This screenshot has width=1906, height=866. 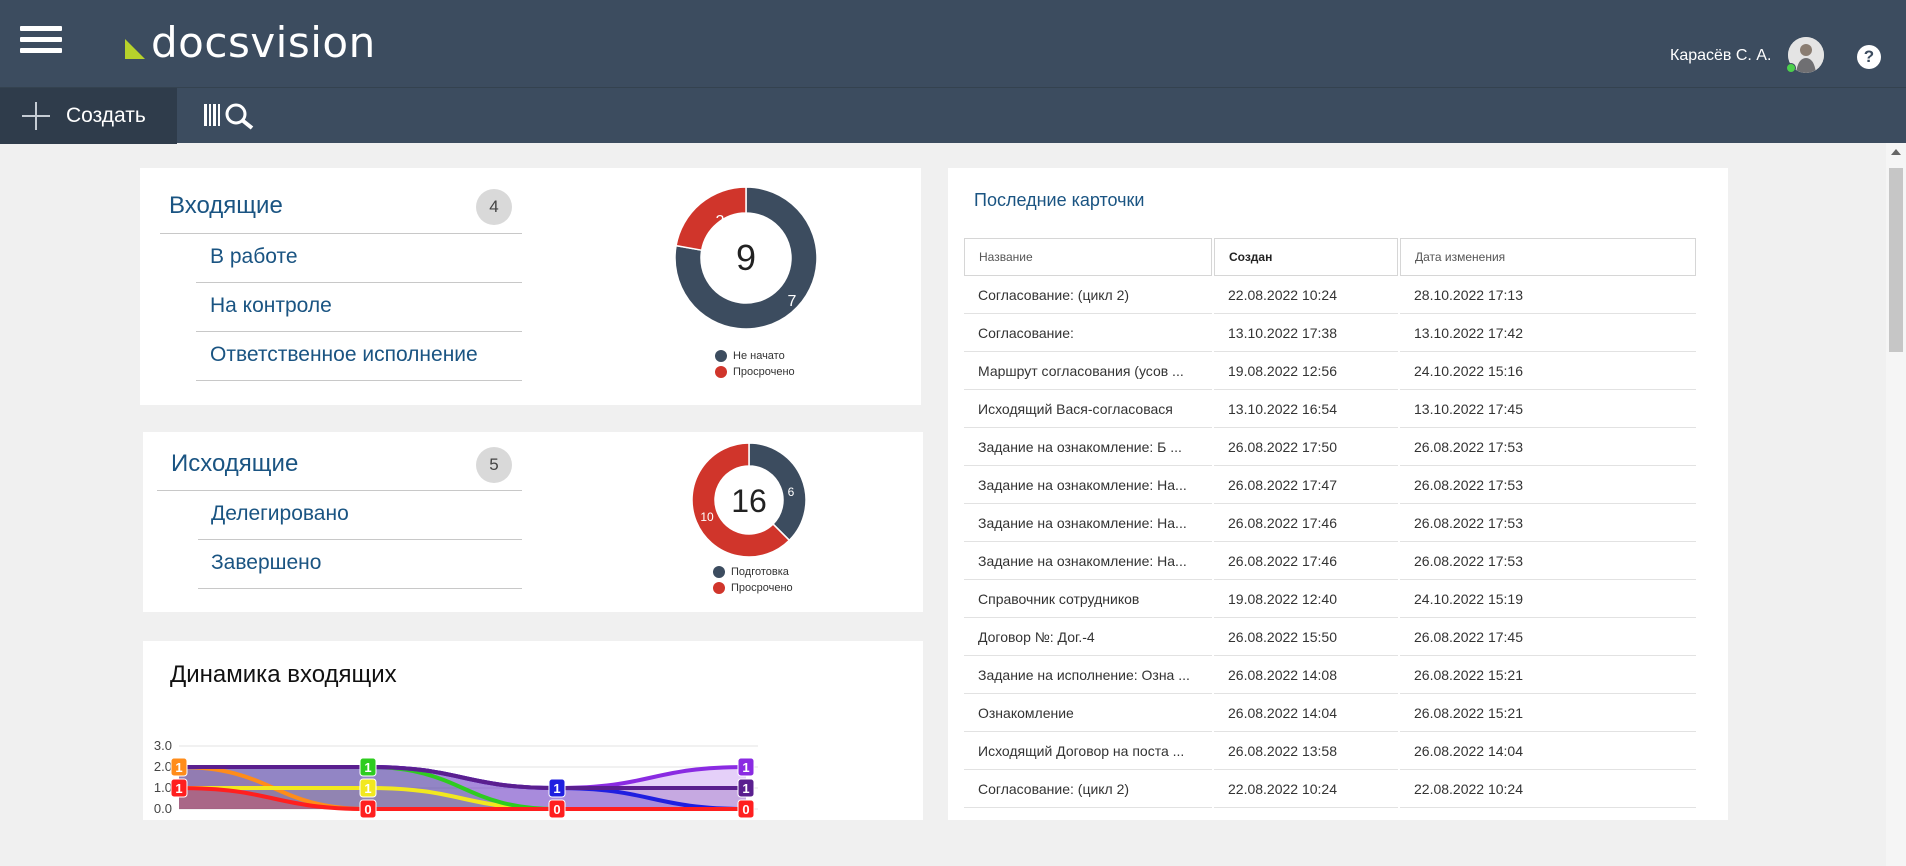 I want to click on cell-created: 26.08.2022 17:50, so click(x=1306, y=447).